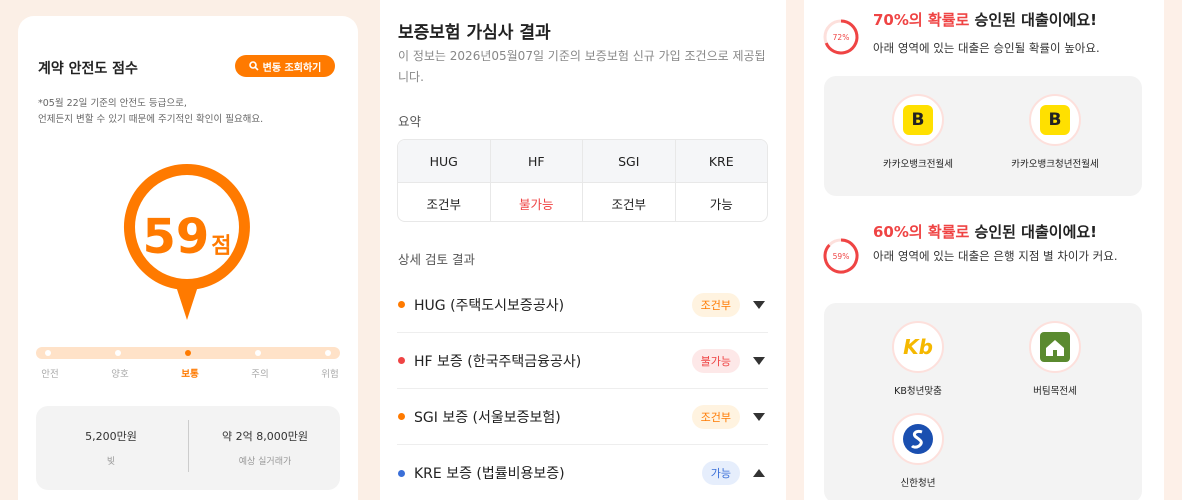  I want to click on kb-logo-mark: Kb, so click(918, 347).